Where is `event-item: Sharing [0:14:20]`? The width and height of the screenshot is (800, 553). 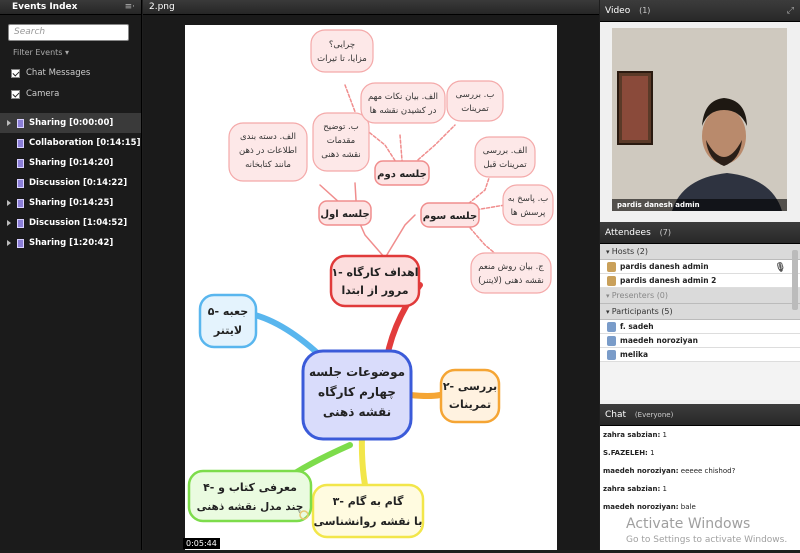
event-item: Sharing [0:14:20] is located at coordinates (70, 163).